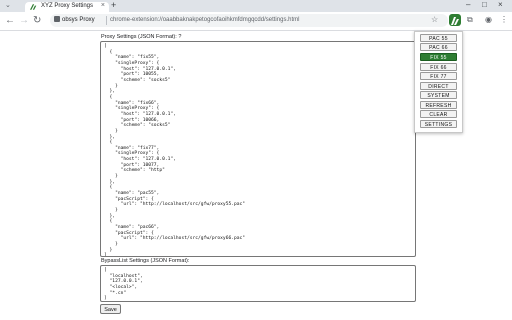 Image resolution: width=512 pixels, height=320 pixels. I want to click on tab-title: XYZ Proxy Settings, so click(67, 6).